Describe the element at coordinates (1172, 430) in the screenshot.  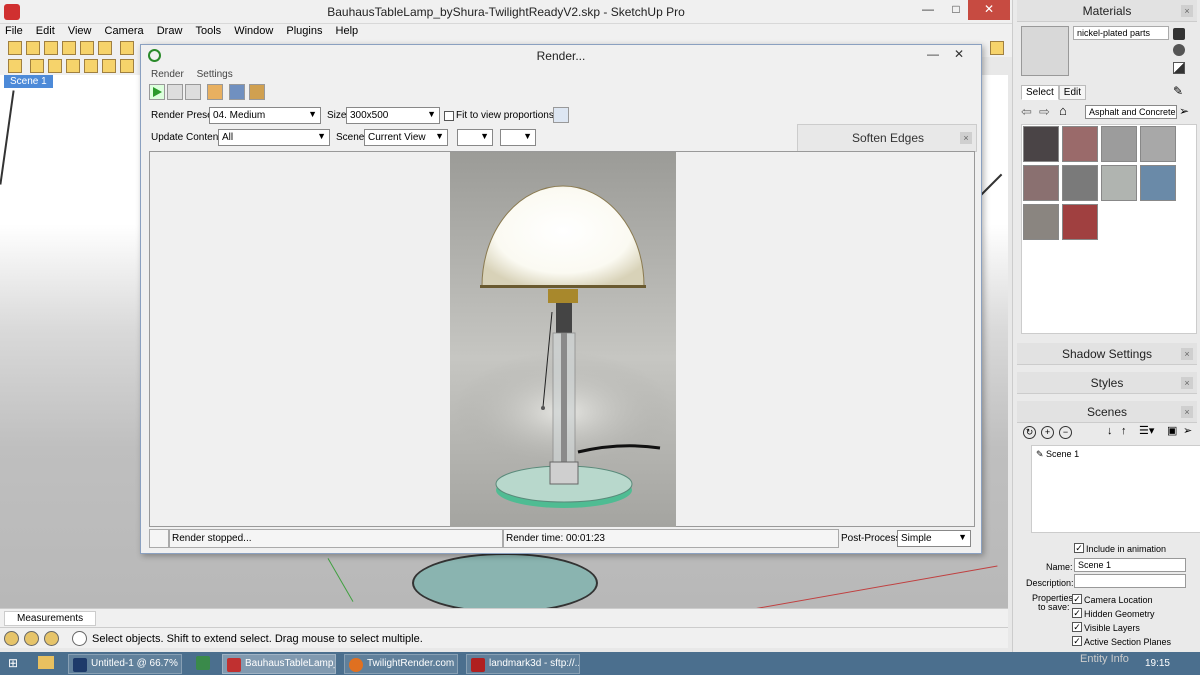
I see `thumbnail-icon: ▣` at that location.